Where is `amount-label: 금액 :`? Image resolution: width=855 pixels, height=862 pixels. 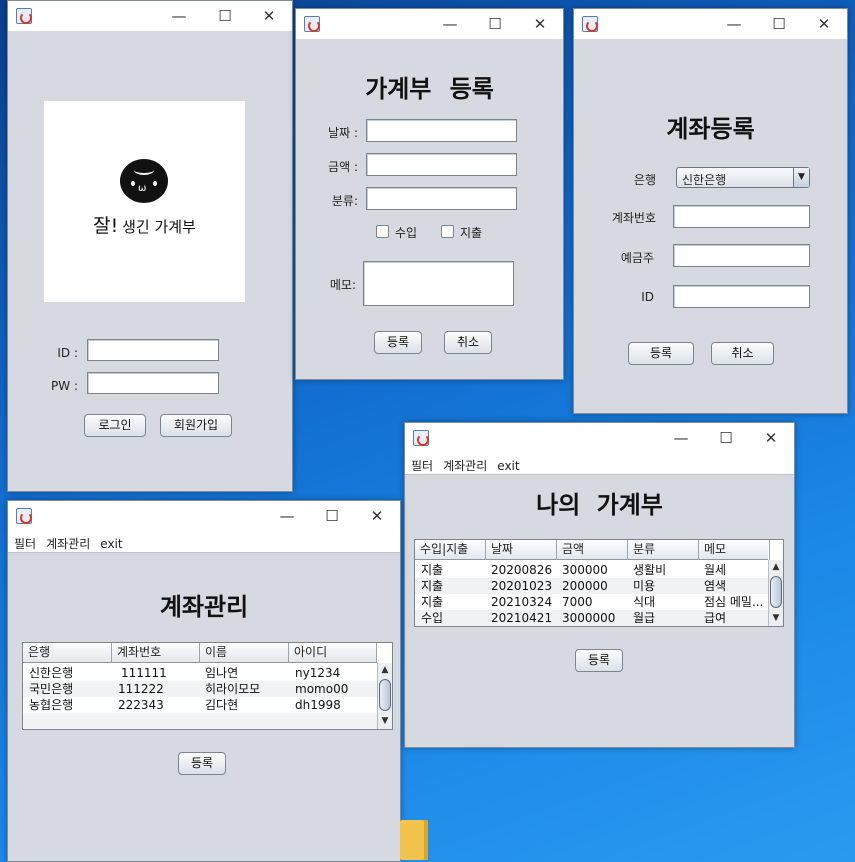 amount-label: 금액 : is located at coordinates (343, 167).